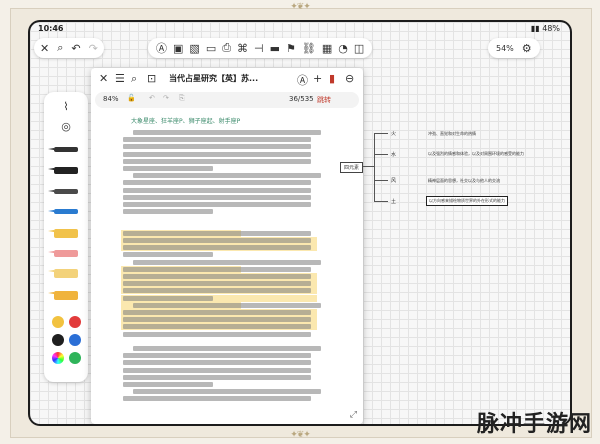 This screenshot has height=444, width=600. I want to click on color-yellow, so click(58, 322).